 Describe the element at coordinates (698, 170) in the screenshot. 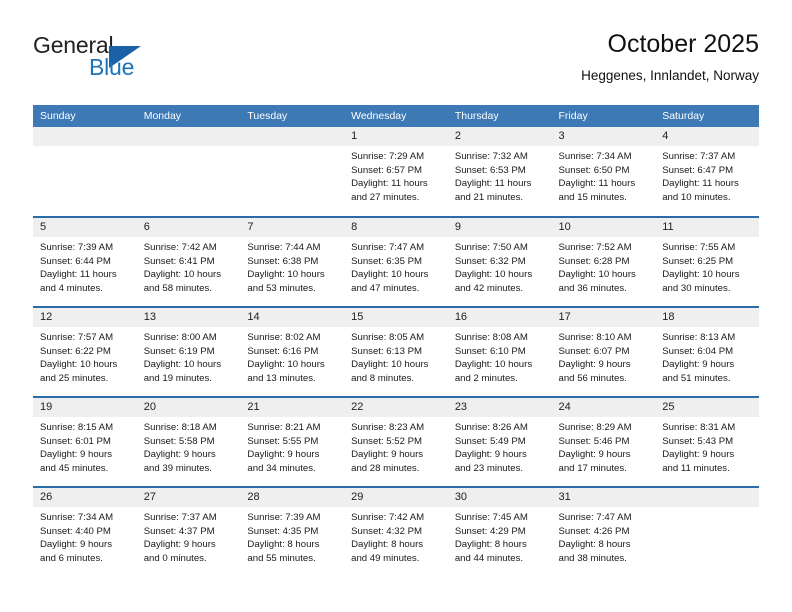

I see `sunset-text: Sunset: 6:47 PM` at that location.